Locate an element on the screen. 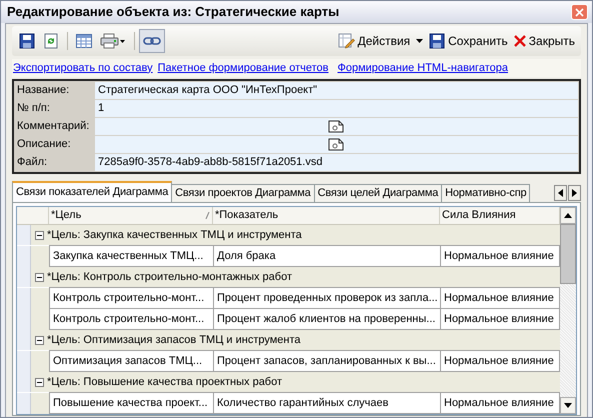 The width and height of the screenshot is (593, 418). right-triangle-icon is located at coordinates (574, 193).